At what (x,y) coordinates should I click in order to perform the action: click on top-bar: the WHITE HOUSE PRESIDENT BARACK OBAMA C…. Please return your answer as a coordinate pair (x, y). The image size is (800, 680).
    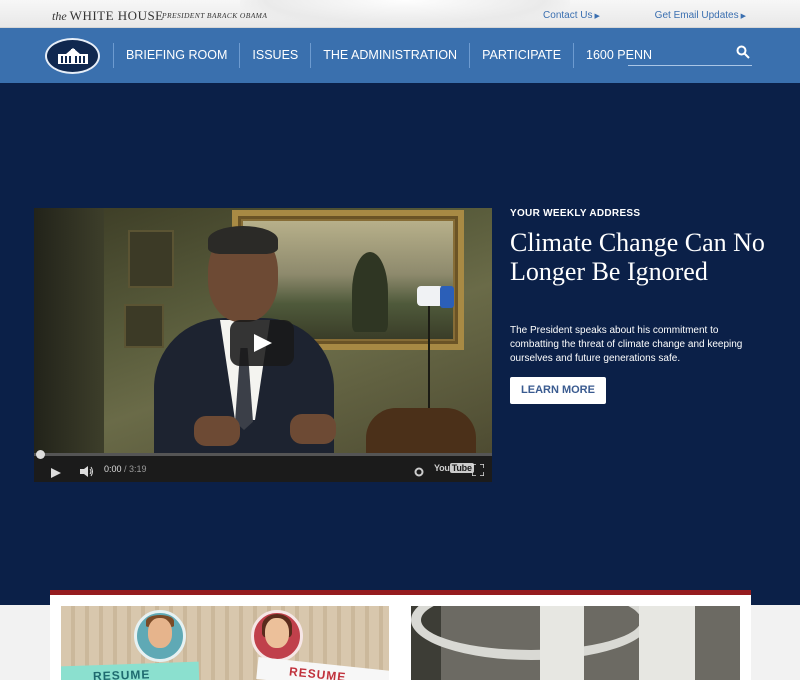
    Looking at the image, I should click on (400, 14).